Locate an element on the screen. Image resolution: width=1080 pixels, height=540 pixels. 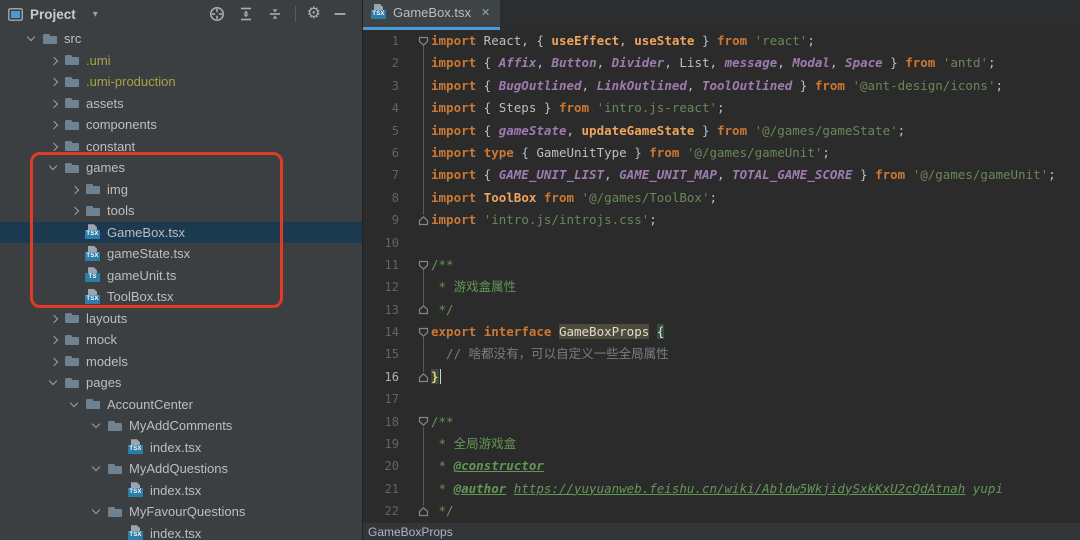
tree-row-myaddquestions: MyAddQuestions is located at coordinates (181, 469).